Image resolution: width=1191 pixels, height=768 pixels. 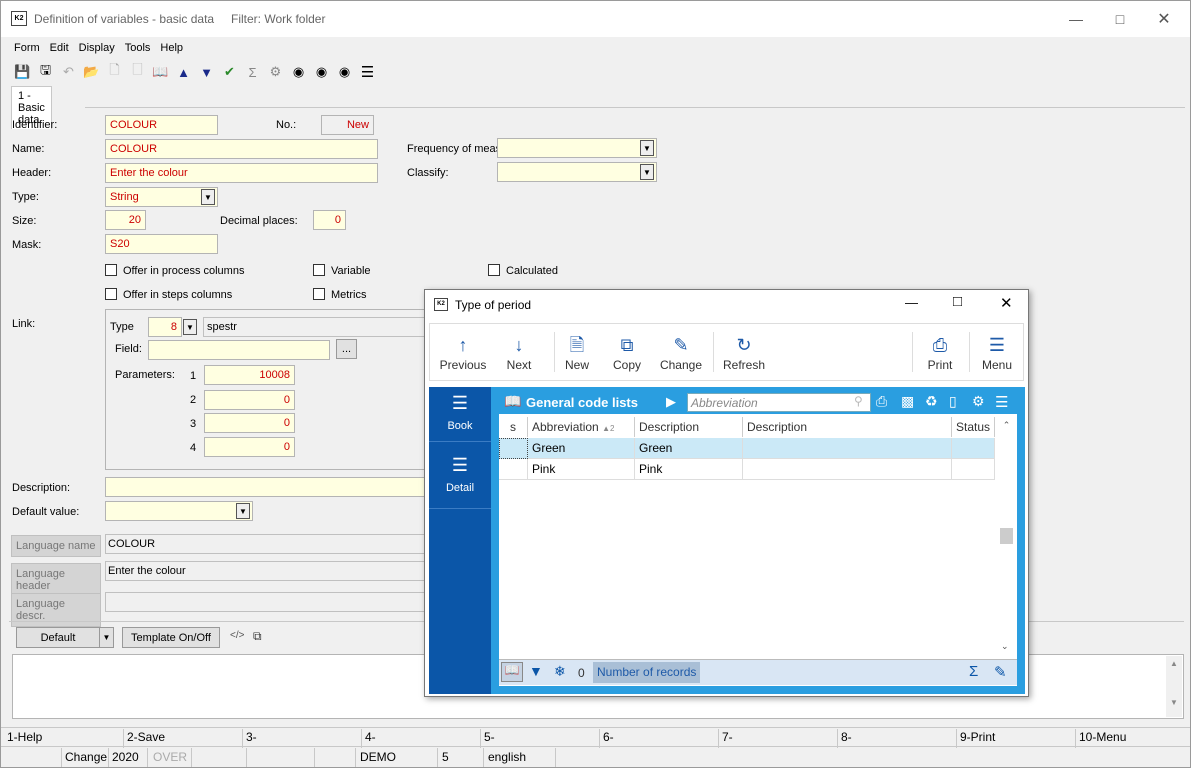 What do you see at coordinates (161, 244) in the screenshot?
I see `mask-input: S20` at bounding box center [161, 244].